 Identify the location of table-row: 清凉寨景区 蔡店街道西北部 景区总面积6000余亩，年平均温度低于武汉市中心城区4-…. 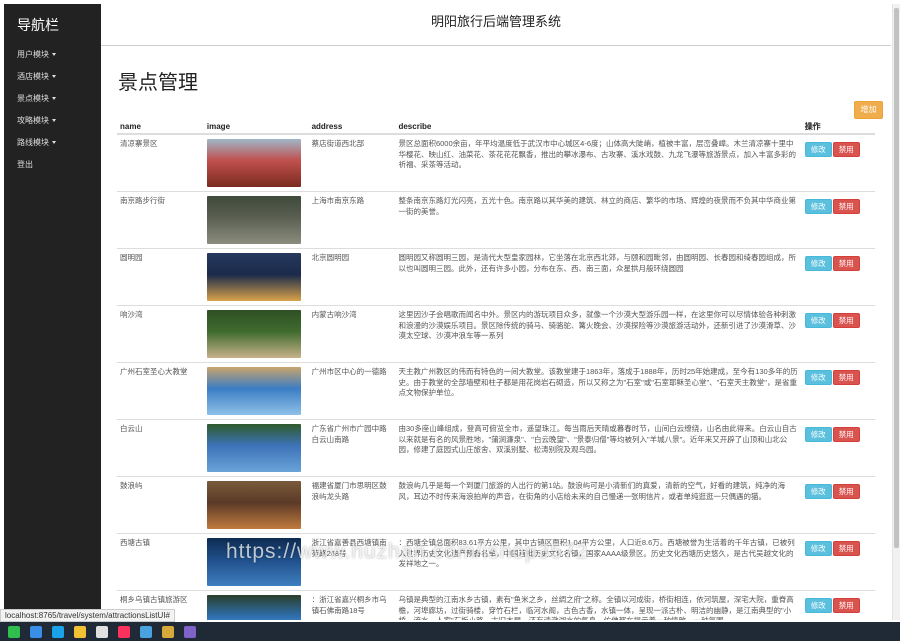
(496, 162).